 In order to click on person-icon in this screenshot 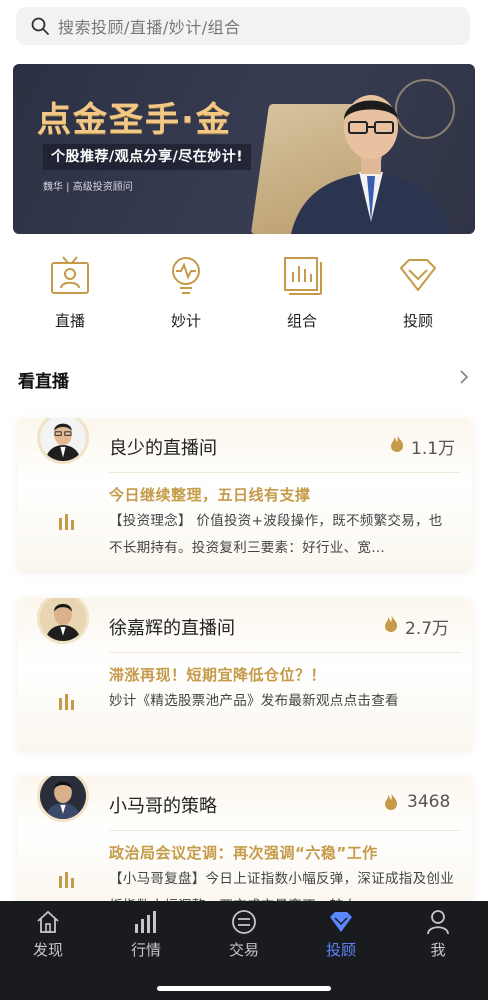, I will do `click(438, 922)`.